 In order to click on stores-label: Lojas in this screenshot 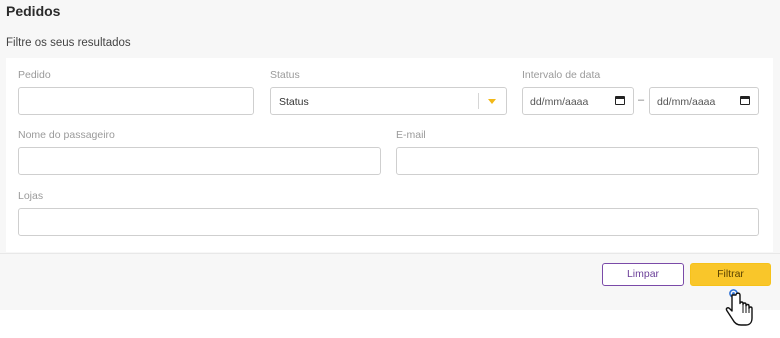, I will do `click(31, 196)`.